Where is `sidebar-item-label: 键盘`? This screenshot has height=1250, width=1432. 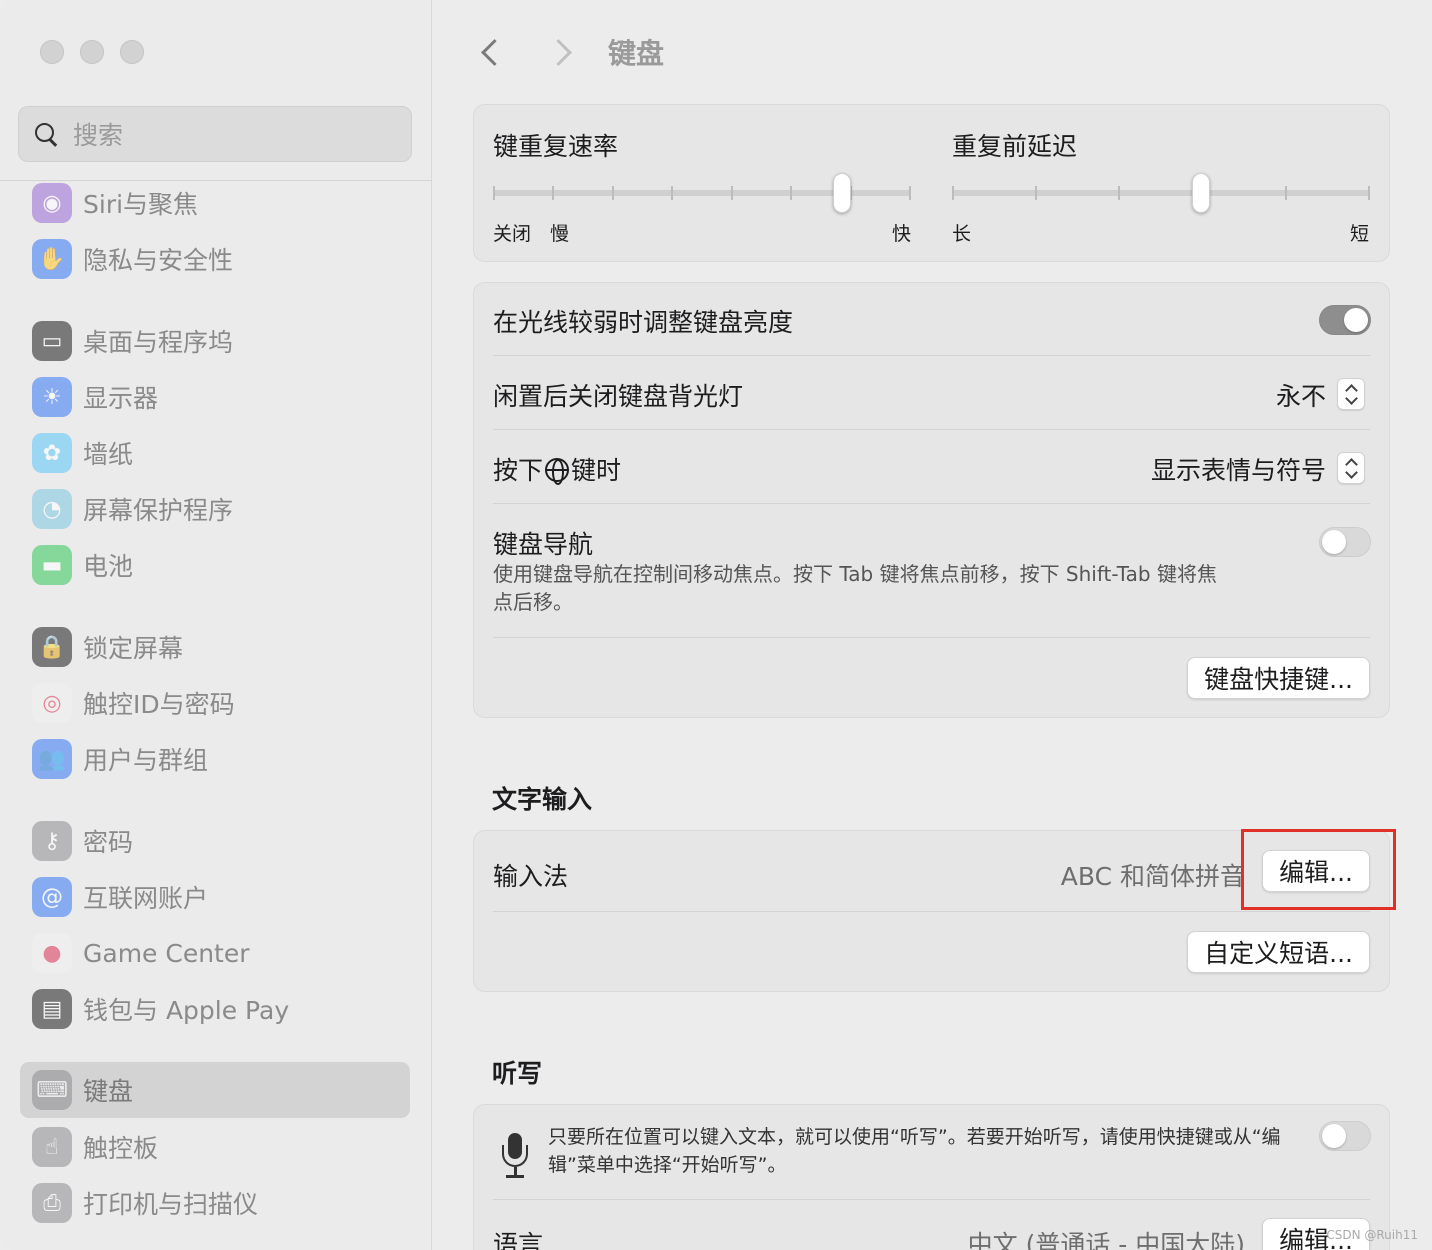 sidebar-item-label: 键盘 is located at coordinates (108, 1091).